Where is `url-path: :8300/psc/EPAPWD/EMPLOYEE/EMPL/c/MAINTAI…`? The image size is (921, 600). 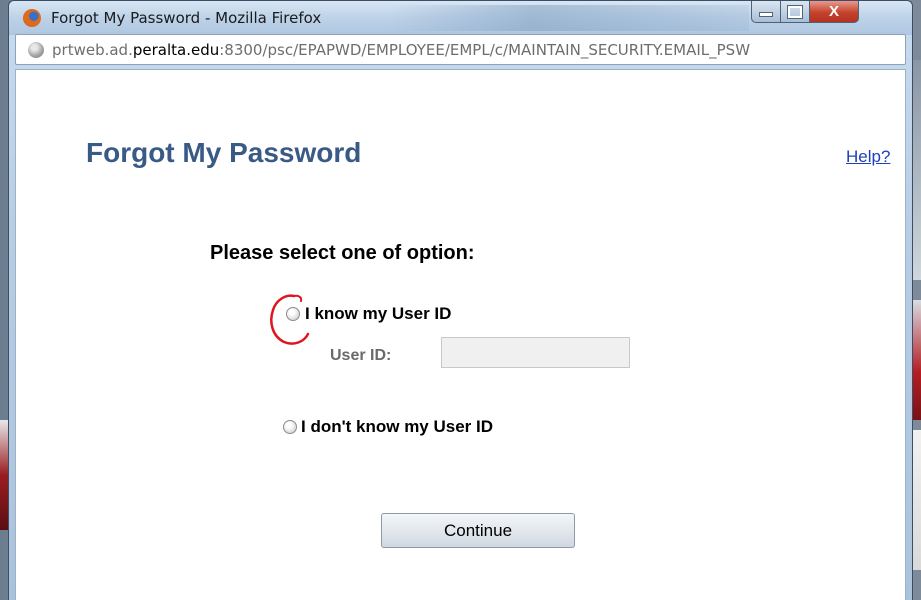 url-path: :8300/psc/EPAPWD/EMPLOYEE/EMPL/c/MAINTAI… is located at coordinates (485, 49).